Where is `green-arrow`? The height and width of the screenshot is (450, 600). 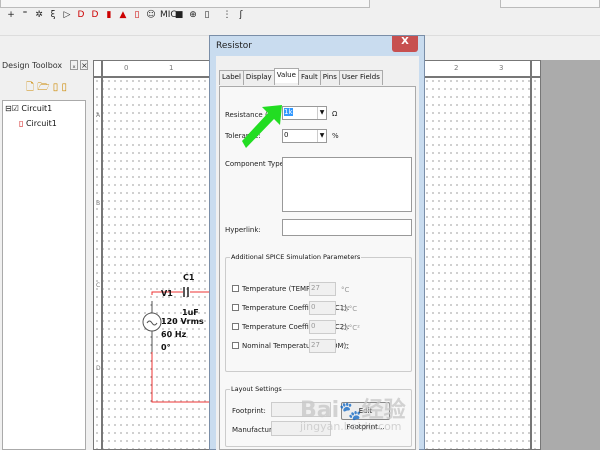 green-arrow is located at coordinates (262, 126).